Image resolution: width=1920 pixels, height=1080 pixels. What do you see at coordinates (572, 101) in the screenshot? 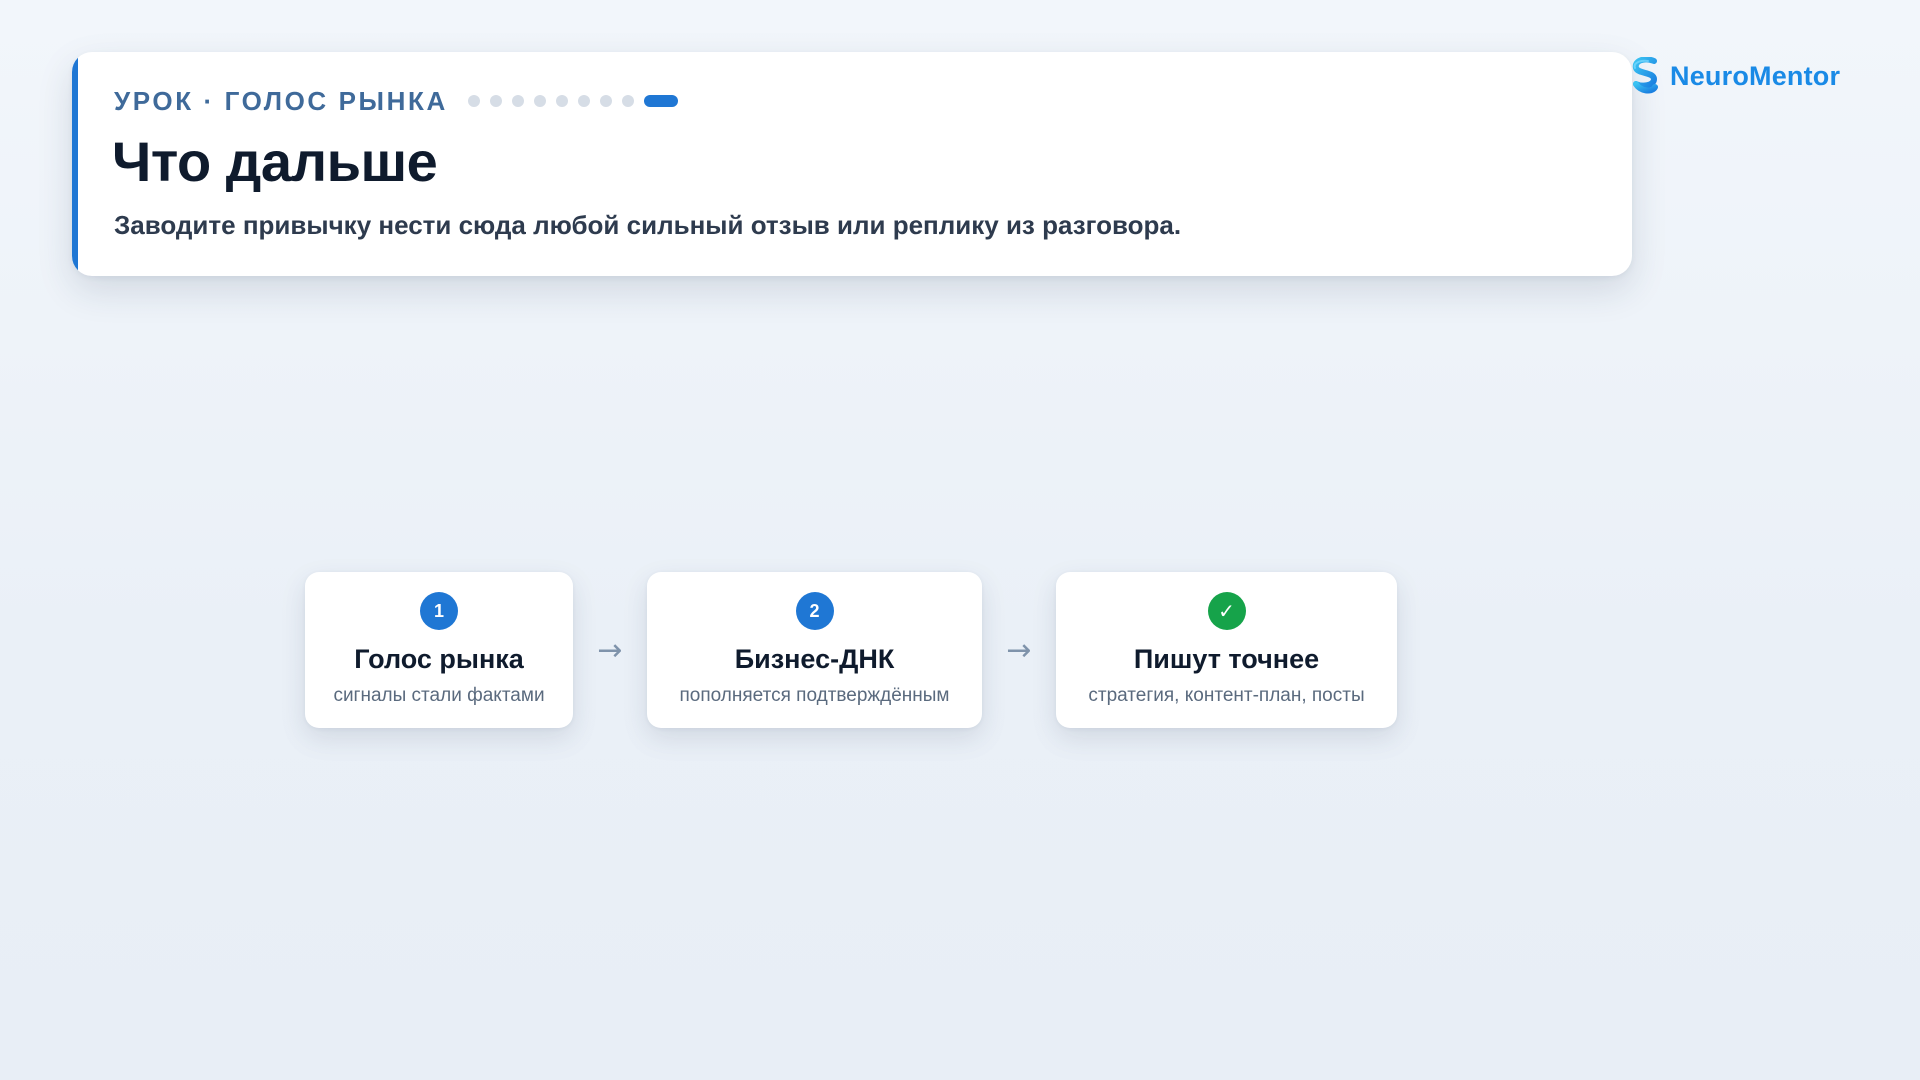
I see `progress-dots` at bounding box center [572, 101].